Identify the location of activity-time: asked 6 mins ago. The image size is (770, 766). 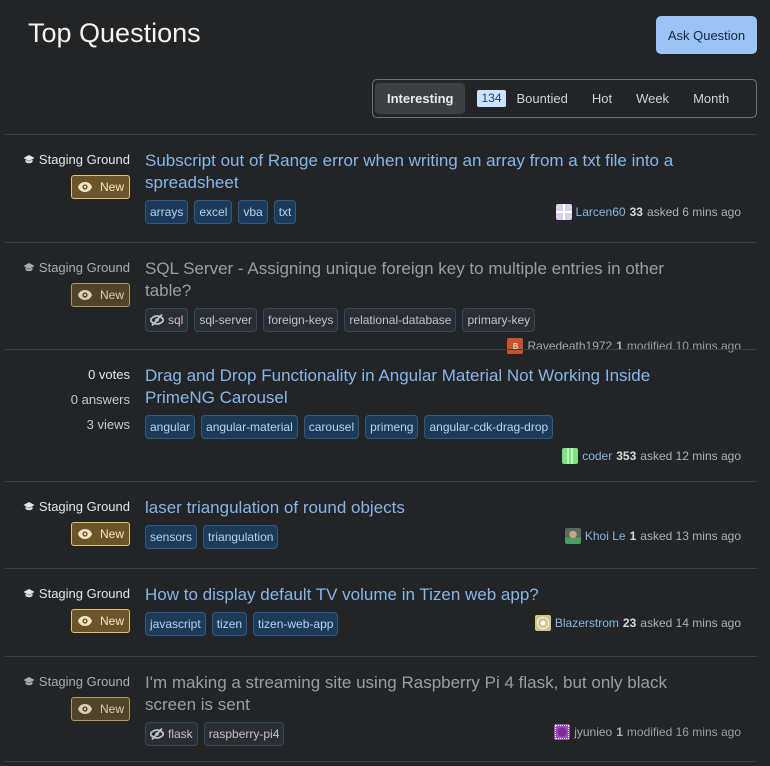
(693, 212).